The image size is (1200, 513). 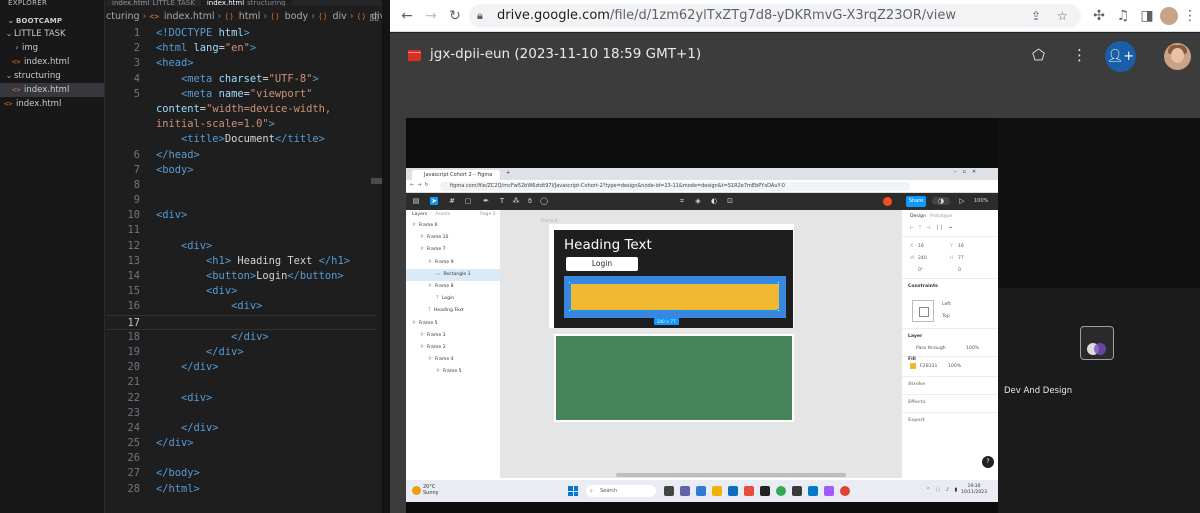 What do you see at coordinates (241, 367) in the screenshot?
I see `code-line: 20 </div>` at bounding box center [241, 367].